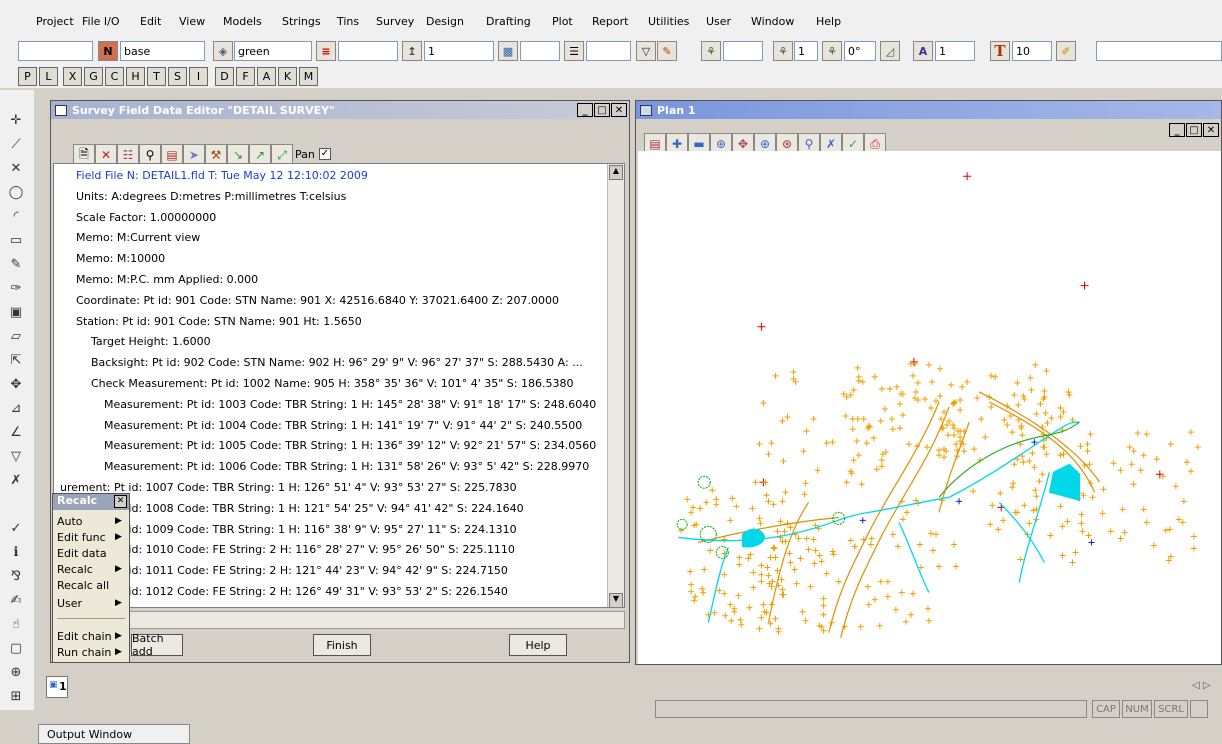 This screenshot has height=744, width=1222. Describe the element at coordinates (743, 51) in the screenshot. I see `symbol-input` at that location.